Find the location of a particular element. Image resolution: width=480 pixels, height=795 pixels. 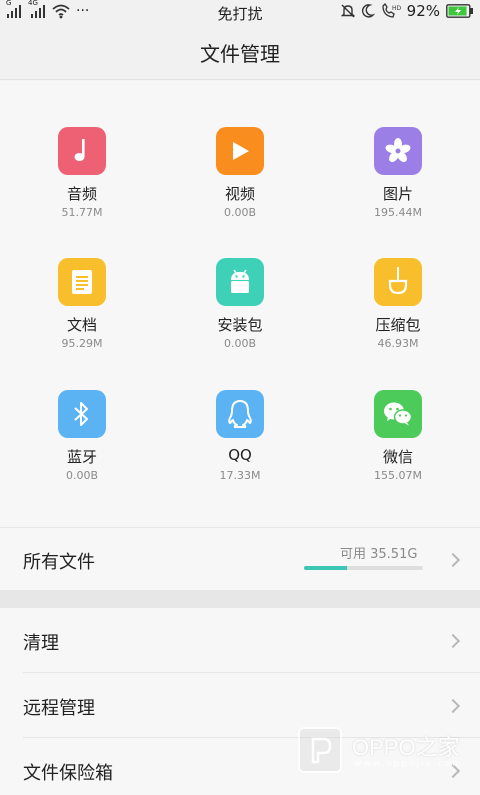

category-qq: QQ 17.33M is located at coordinates (240, 450).